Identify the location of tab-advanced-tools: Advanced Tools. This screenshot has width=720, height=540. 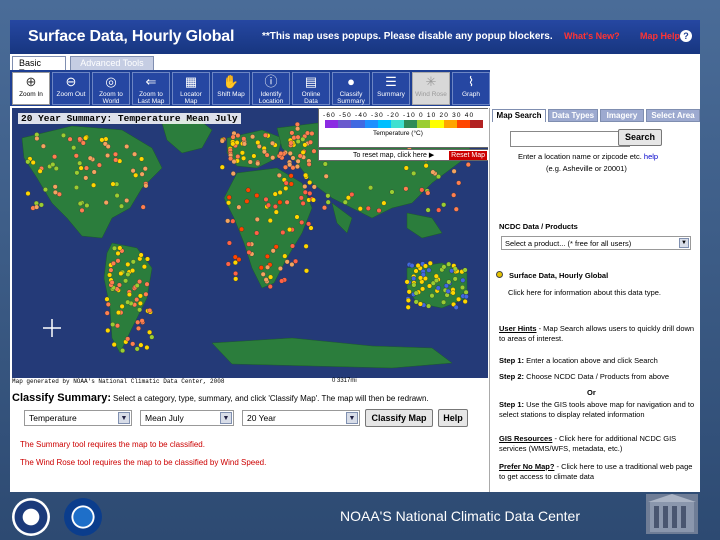
(112, 63).